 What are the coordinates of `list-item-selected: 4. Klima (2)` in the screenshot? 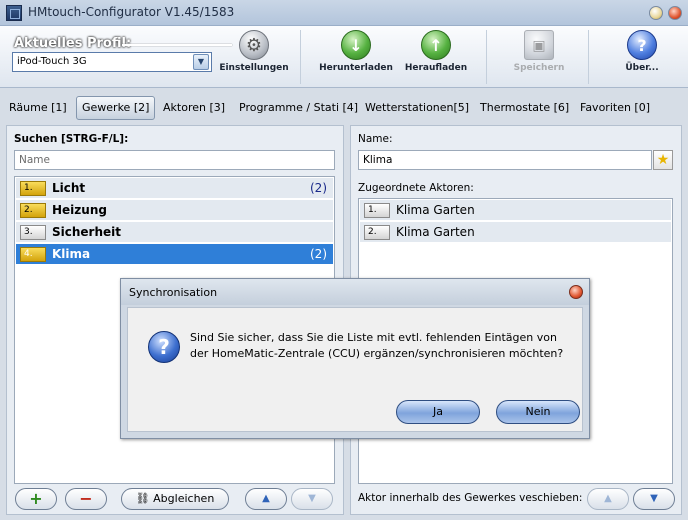 It's located at (174, 254).